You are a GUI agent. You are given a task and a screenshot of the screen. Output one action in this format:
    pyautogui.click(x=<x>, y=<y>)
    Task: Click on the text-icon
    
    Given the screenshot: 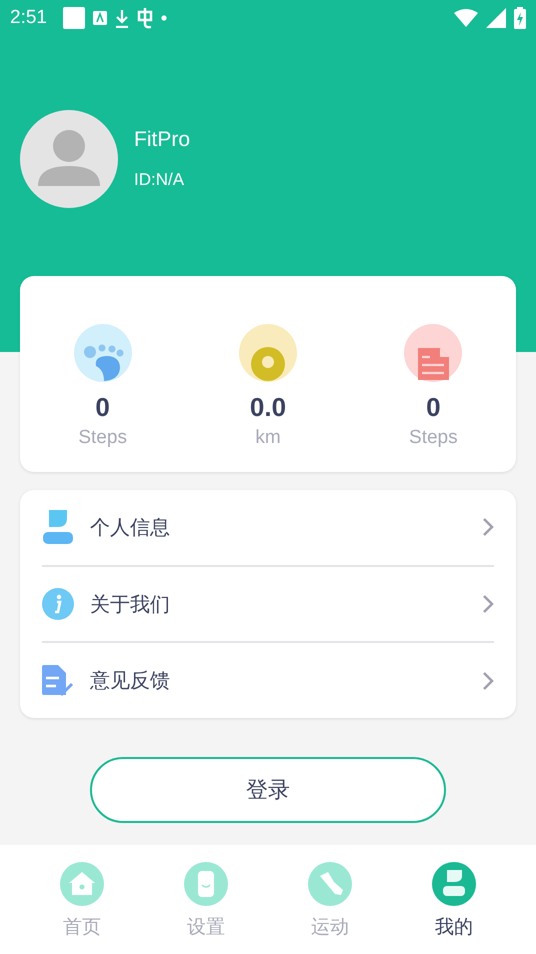 What is the action you would take?
    pyautogui.click(x=99, y=18)
    